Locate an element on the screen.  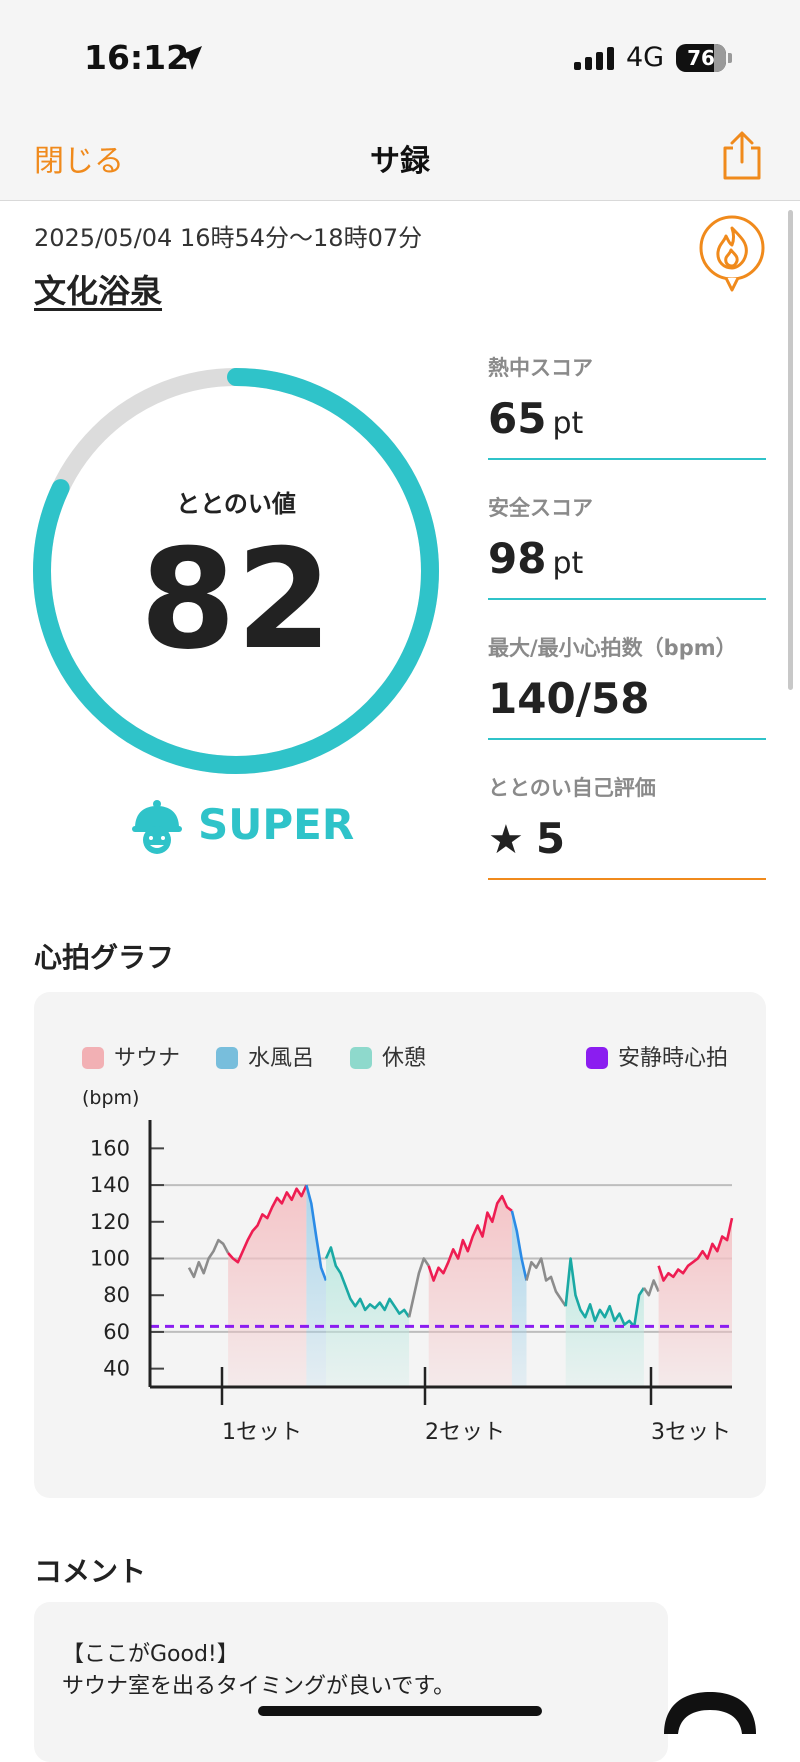
battery-tip is located at coordinates (730, 58).